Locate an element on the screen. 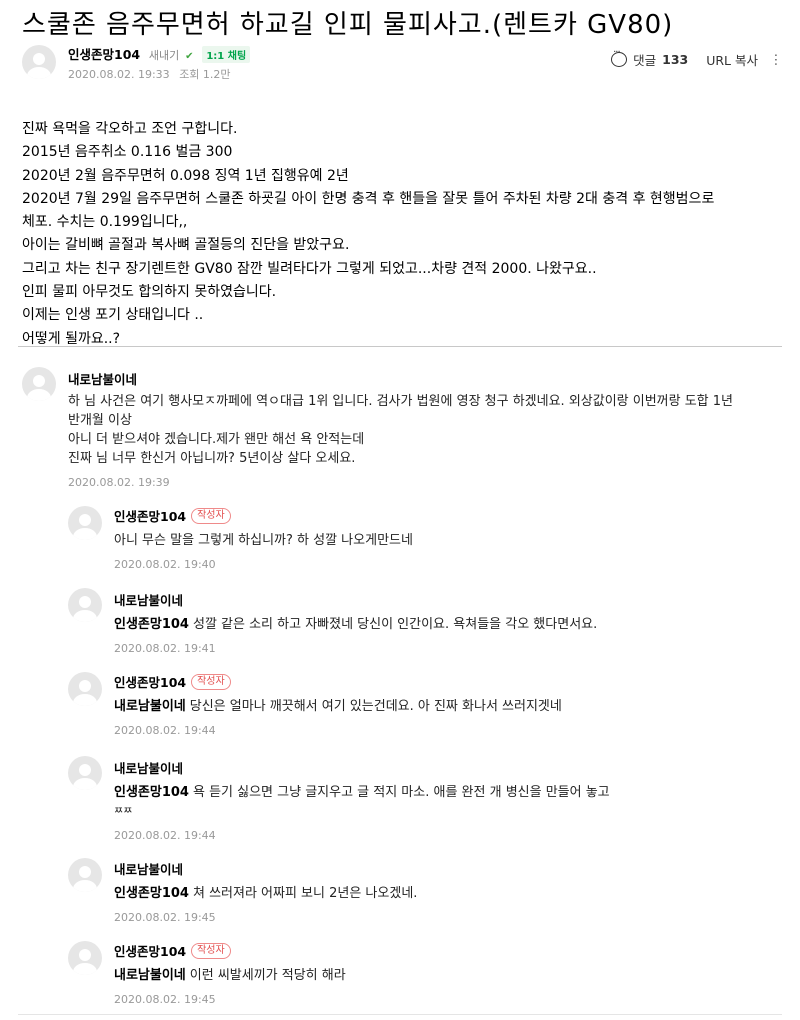 The height and width of the screenshot is (1020, 800). comment-date: 2020.08.02. 19:40 is located at coordinates (165, 564).